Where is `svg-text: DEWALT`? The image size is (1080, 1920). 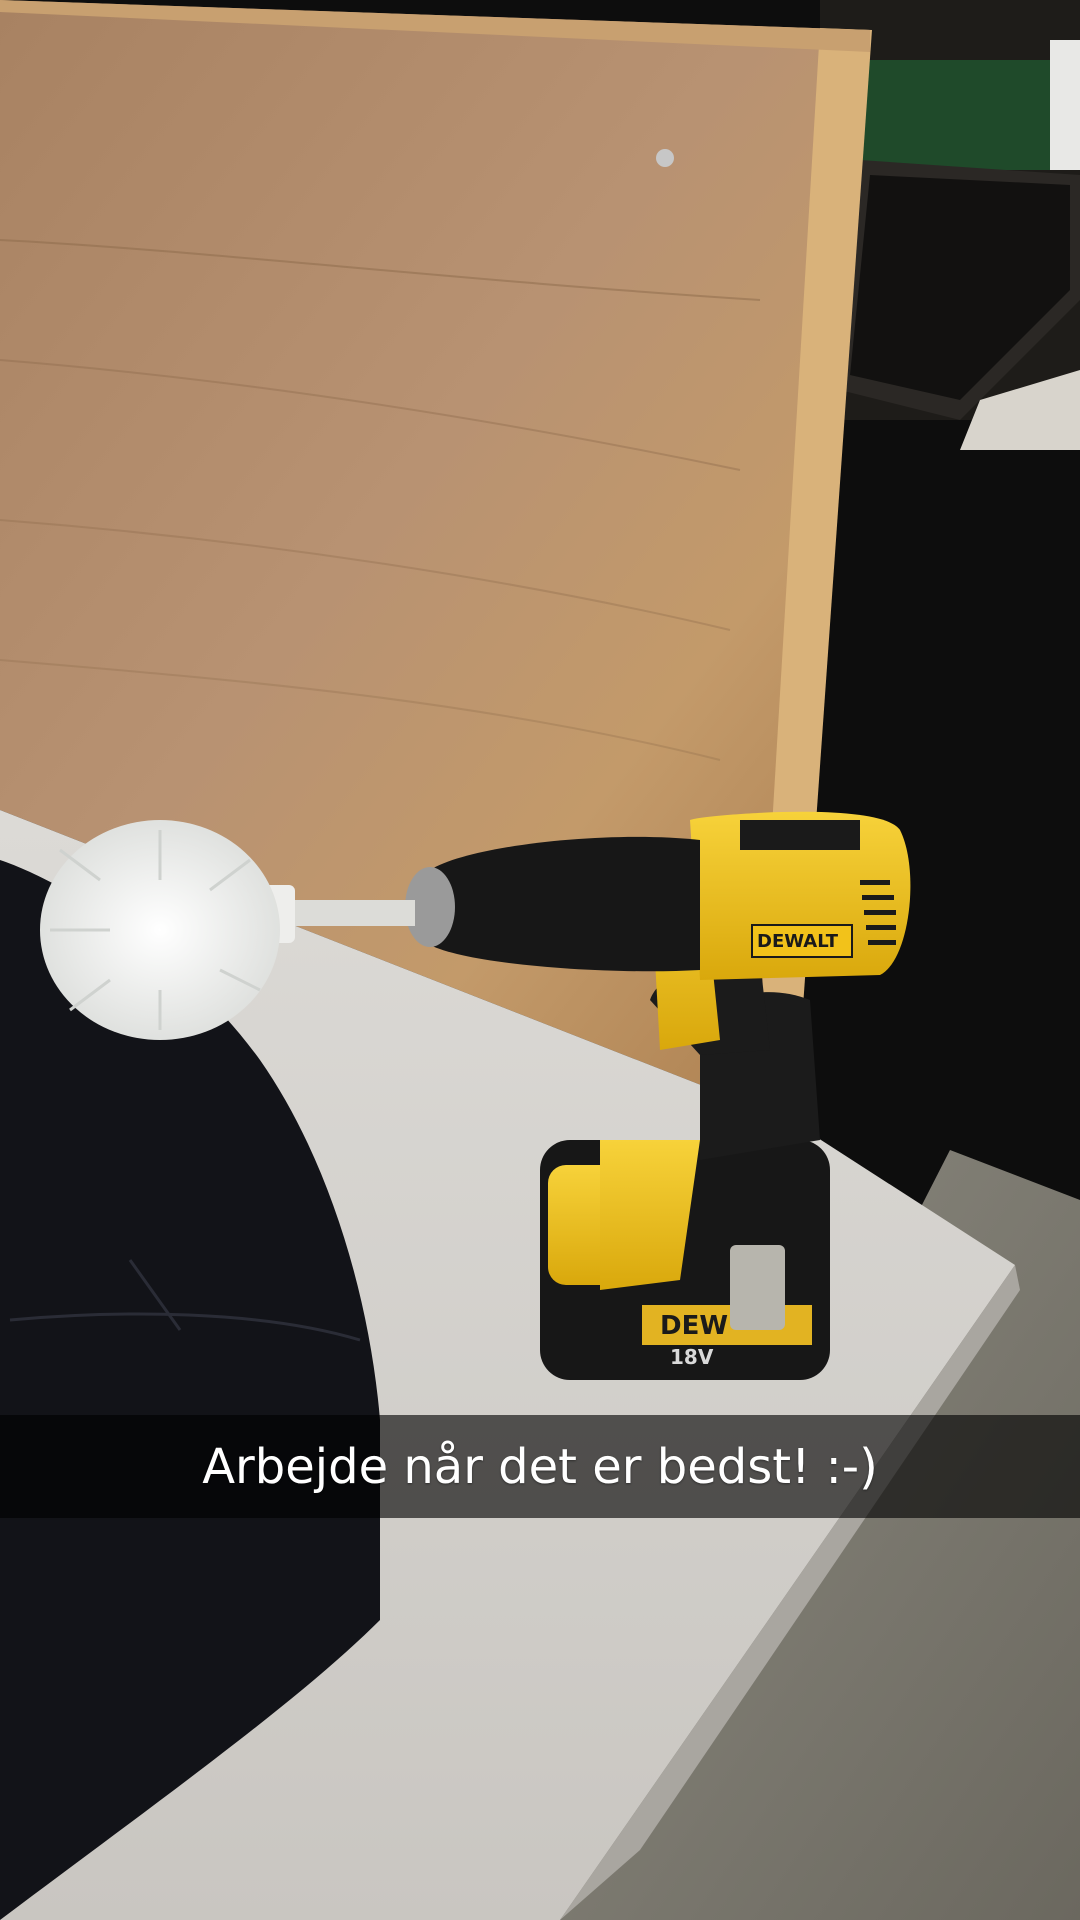 svg-text: DEWALT is located at coordinates (798, 941).